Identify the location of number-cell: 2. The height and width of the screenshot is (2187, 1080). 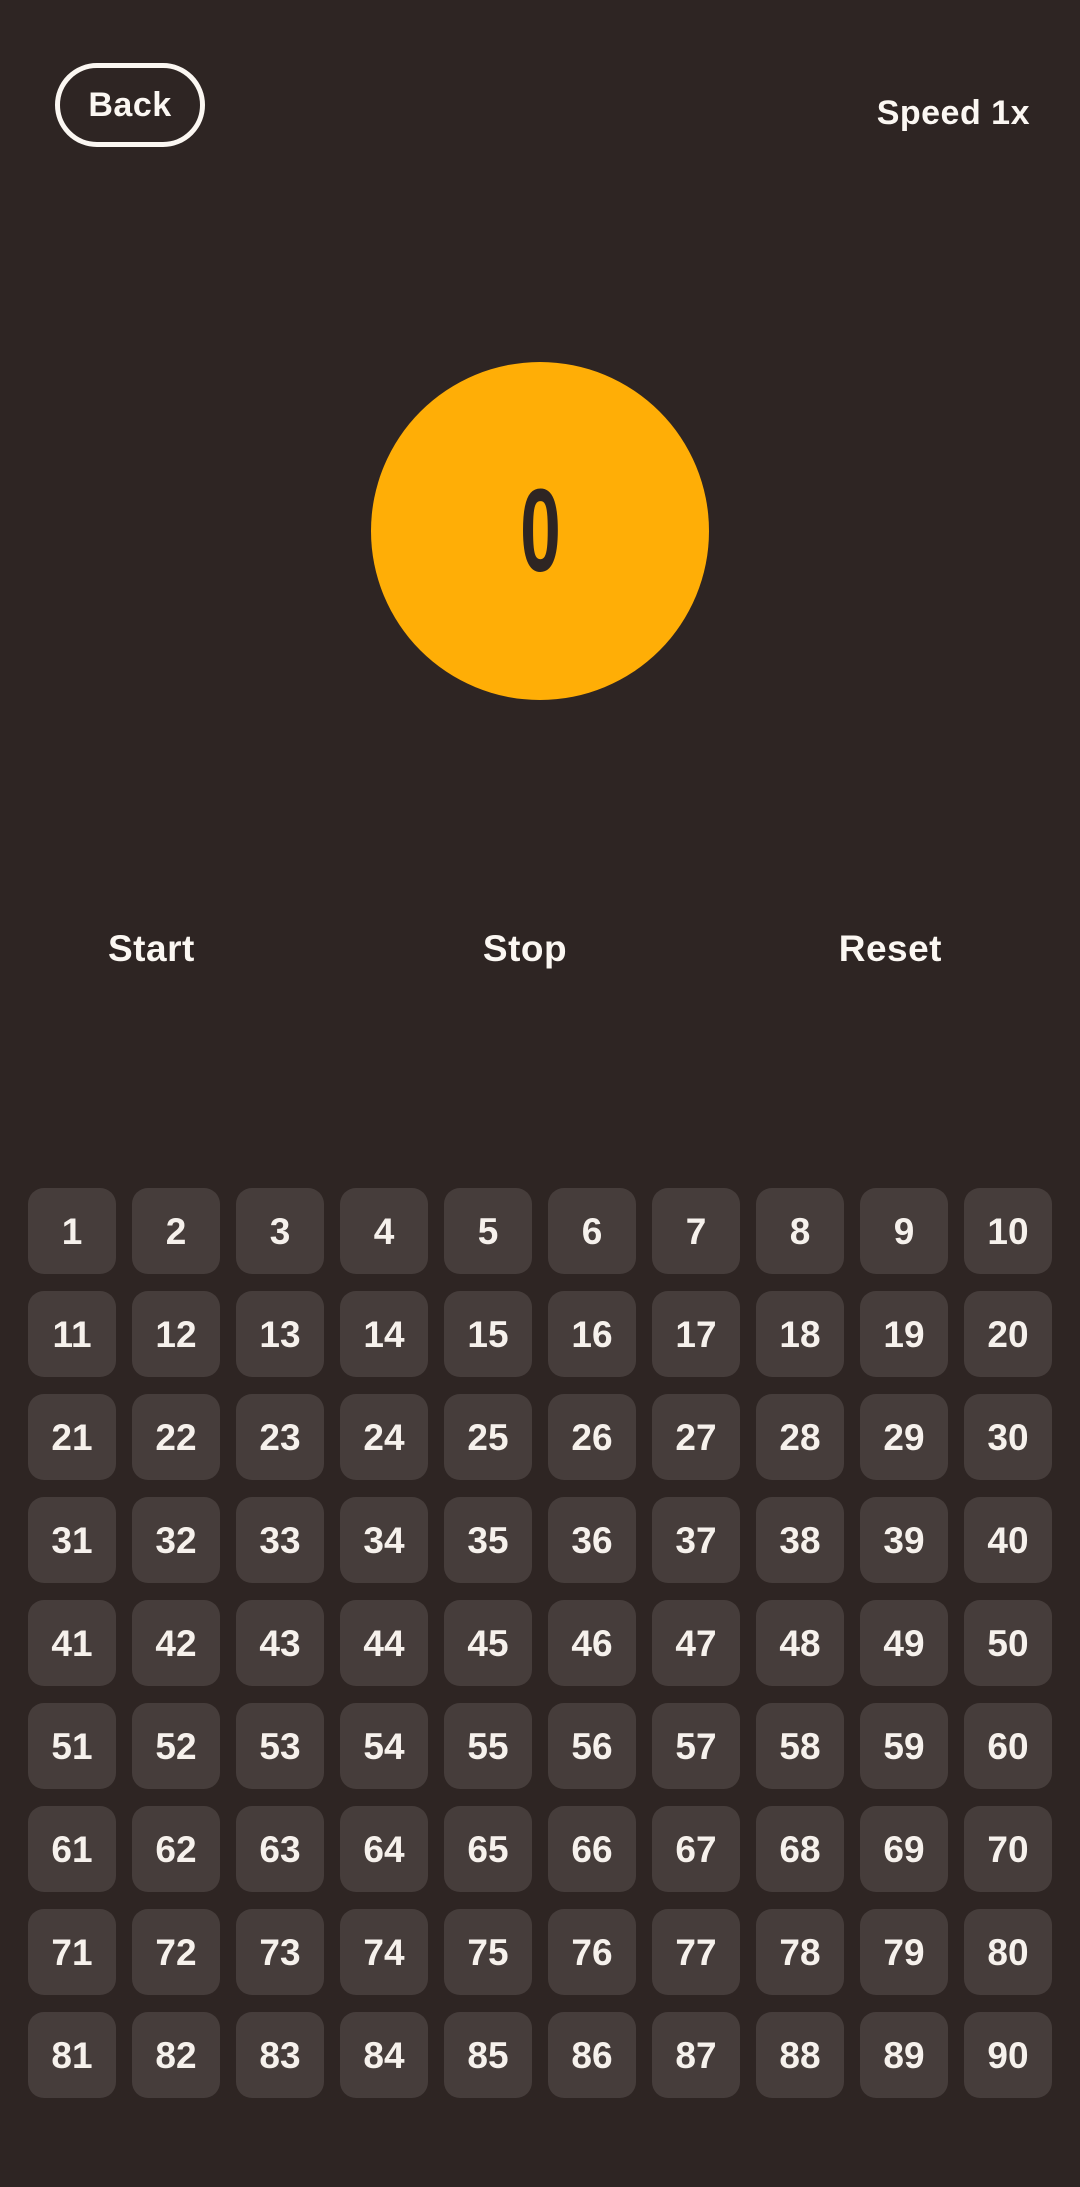
(176, 1231).